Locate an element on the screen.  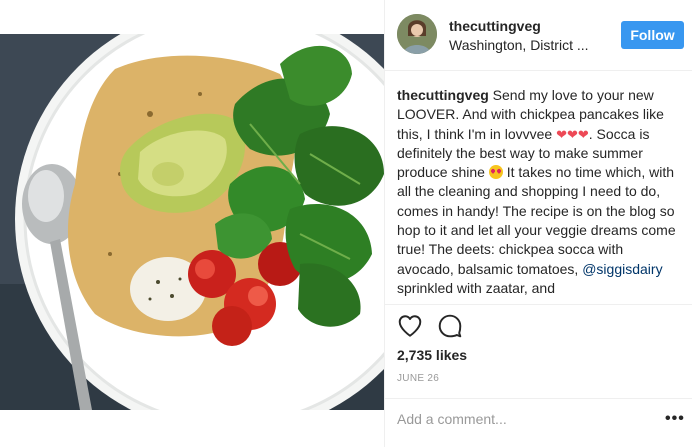
avatar-image-icon is located at coordinates (417, 34).